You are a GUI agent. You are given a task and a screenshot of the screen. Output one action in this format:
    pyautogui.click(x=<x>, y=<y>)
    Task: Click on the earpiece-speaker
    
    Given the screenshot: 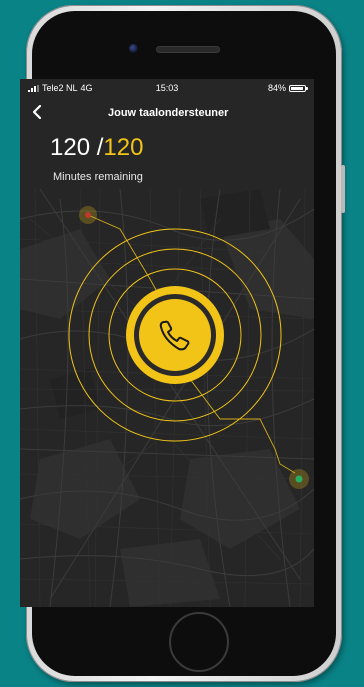 What is the action you would take?
    pyautogui.click(x=188, y=49)
    